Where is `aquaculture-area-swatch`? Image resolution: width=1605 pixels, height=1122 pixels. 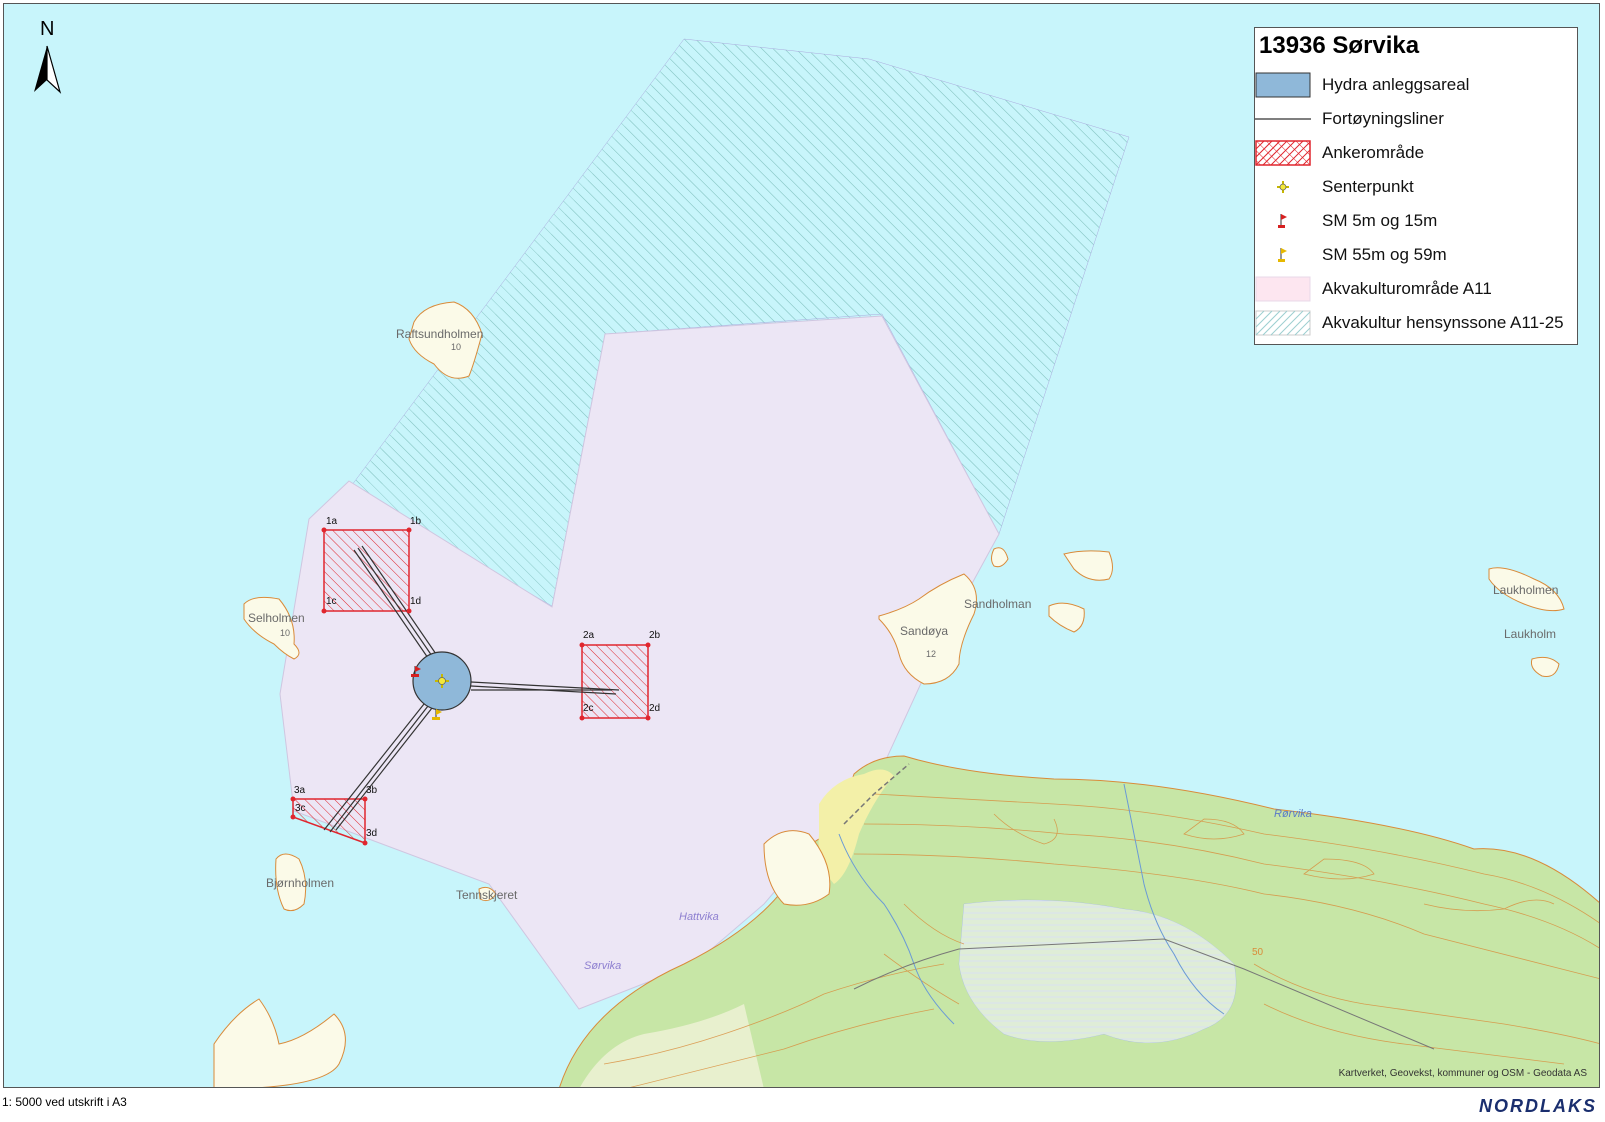
aquaculture-area-swatch is located at coordinates (1283, 289).